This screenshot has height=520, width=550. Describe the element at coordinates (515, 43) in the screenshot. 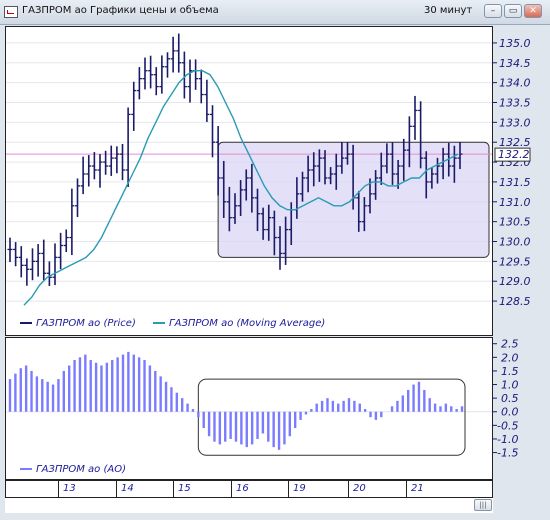

I see `y-tick-label: 135.0` at that location.